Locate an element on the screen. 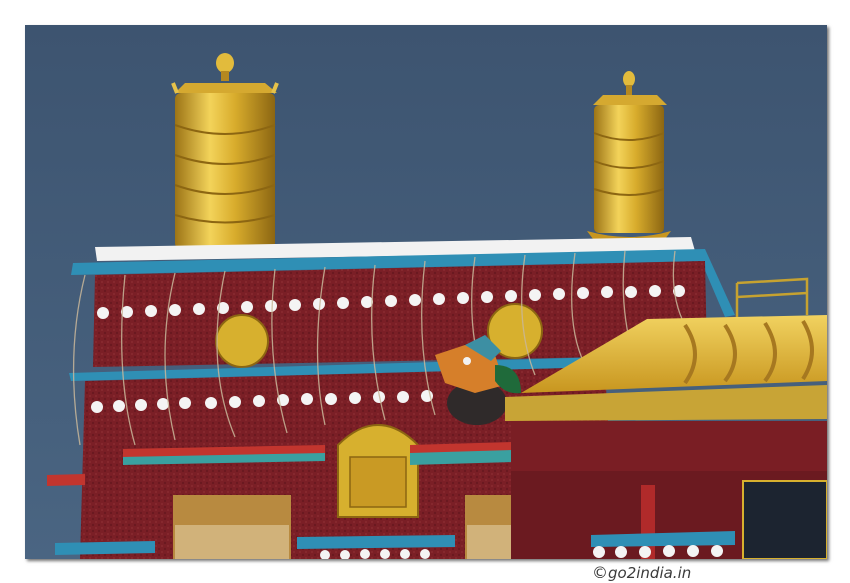  watermark-text: go2india.in is located at coordinates (650, 573).